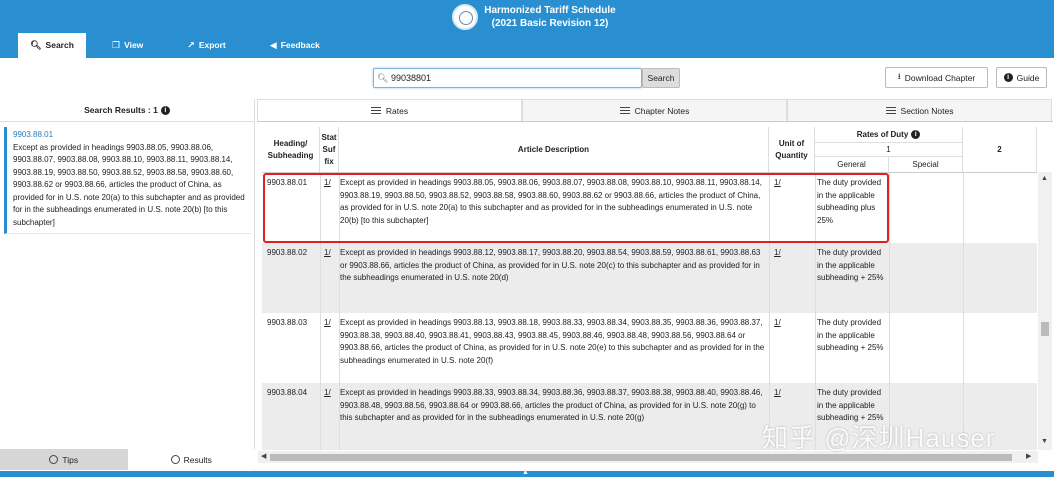  Describe the element at coordinates (852, 164) in the screenshot. I see `col-general: General` at that location.